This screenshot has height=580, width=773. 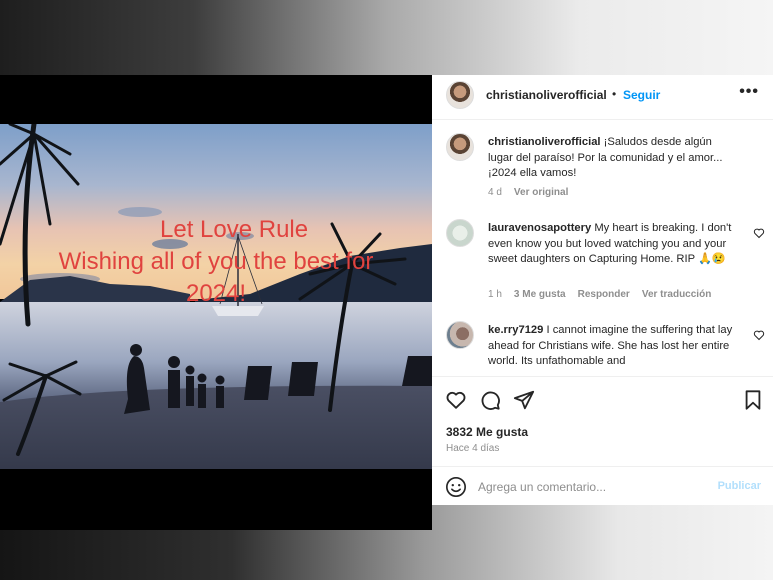 I want to click on more-icon: •••, so click(x=749, y=92).